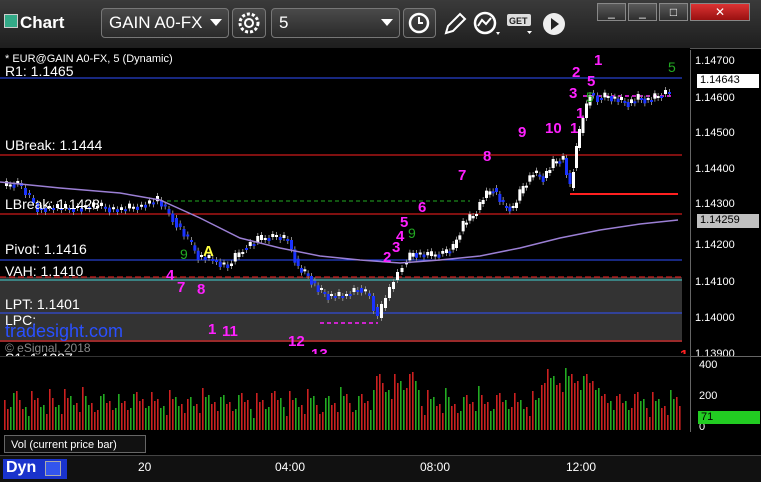 This screenshot has height=482, width=761. Describe the element at coordinates (520, 24) in the screenshot. I see `get-data-icon: GET` at that location.